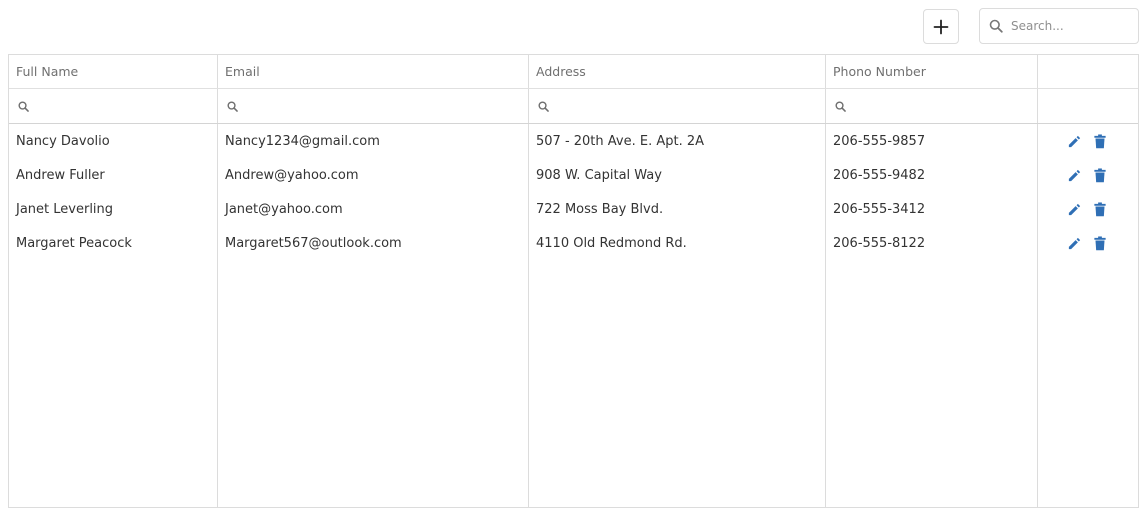 The height and width of the screenshot is (521, 1143). Describe the element at coordinates (60, 175) in the screenshot. I see `cell-full-name: Andrew Fuller` at that location.